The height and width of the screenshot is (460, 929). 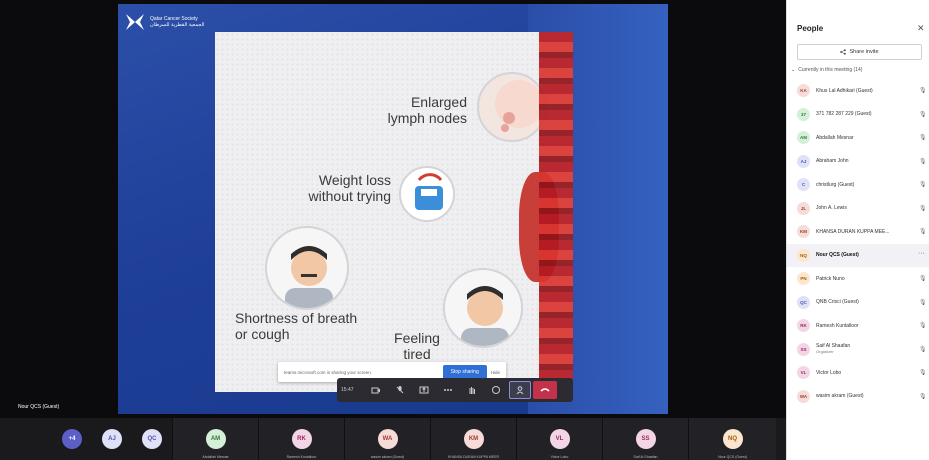 What do you see at coordinates (296, 326) in the screenshot?
I see `shortness-label: Shortness of breath or cough` at bounding box center [296, 326].